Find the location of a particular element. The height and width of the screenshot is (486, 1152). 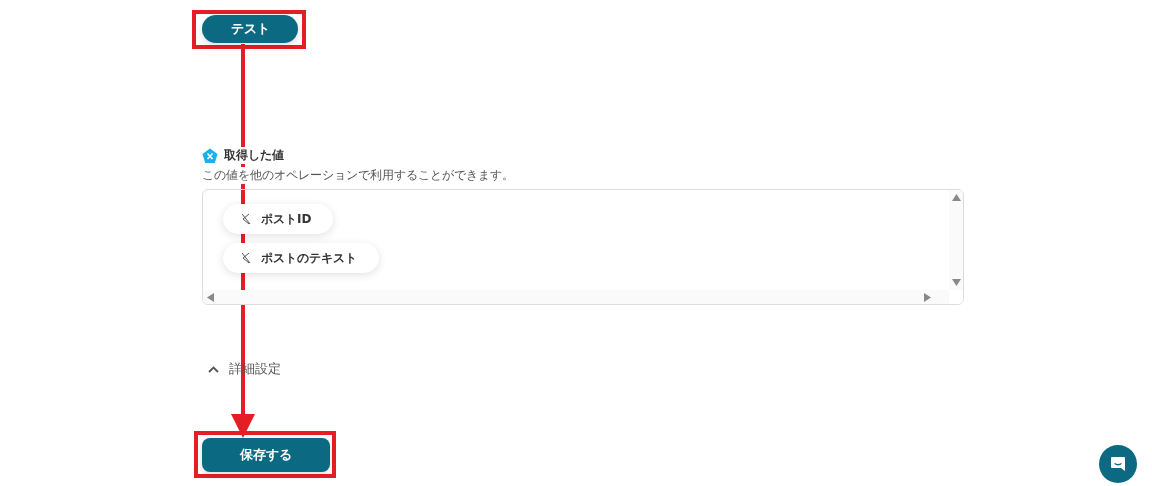

scroll-down-icon is located at coordinates (956, 282).